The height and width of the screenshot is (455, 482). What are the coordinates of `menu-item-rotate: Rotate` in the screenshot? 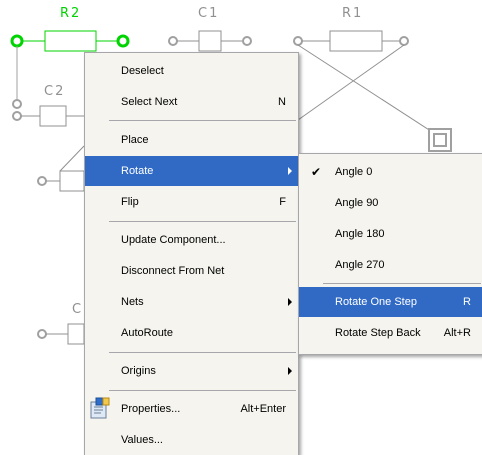 It's located at (191, 171).